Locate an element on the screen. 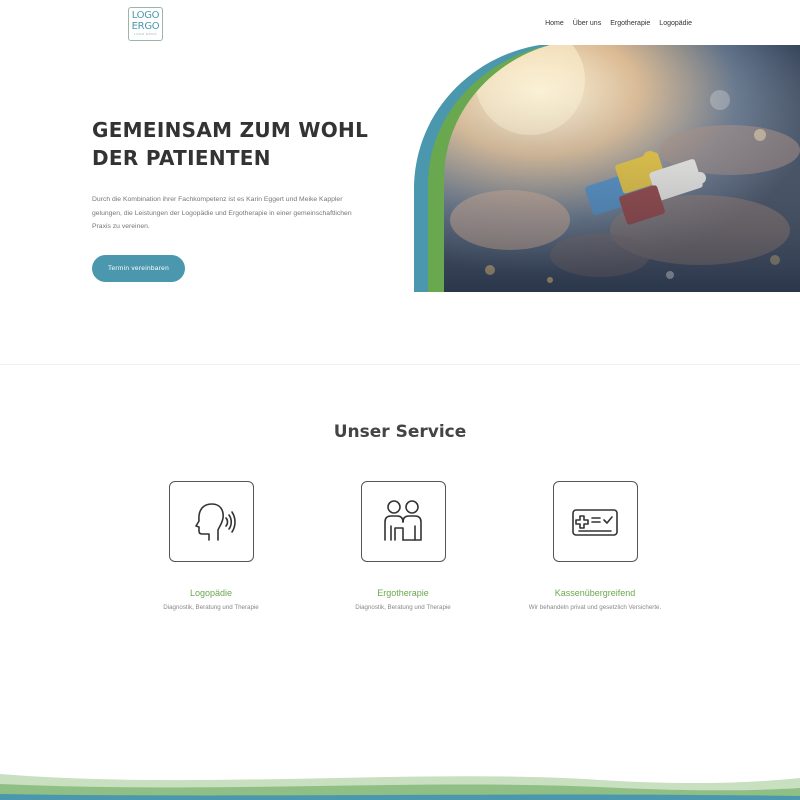 The height and width of the screenshot is (800, 800). two-people-icon is located at coordinates (403, 520).